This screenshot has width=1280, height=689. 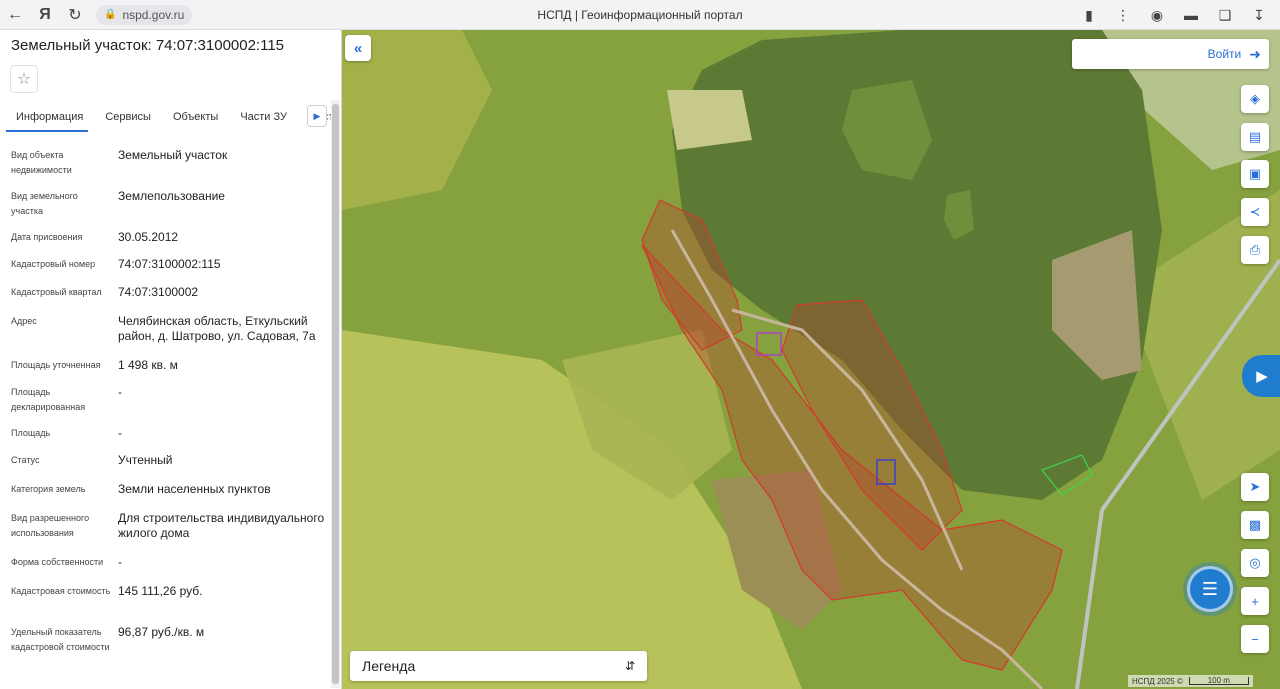 What do you see at coordinates (498, 666) in the screenshot?
I see `legend-select: Легенда ⇵` at bounding box center [498, 666].